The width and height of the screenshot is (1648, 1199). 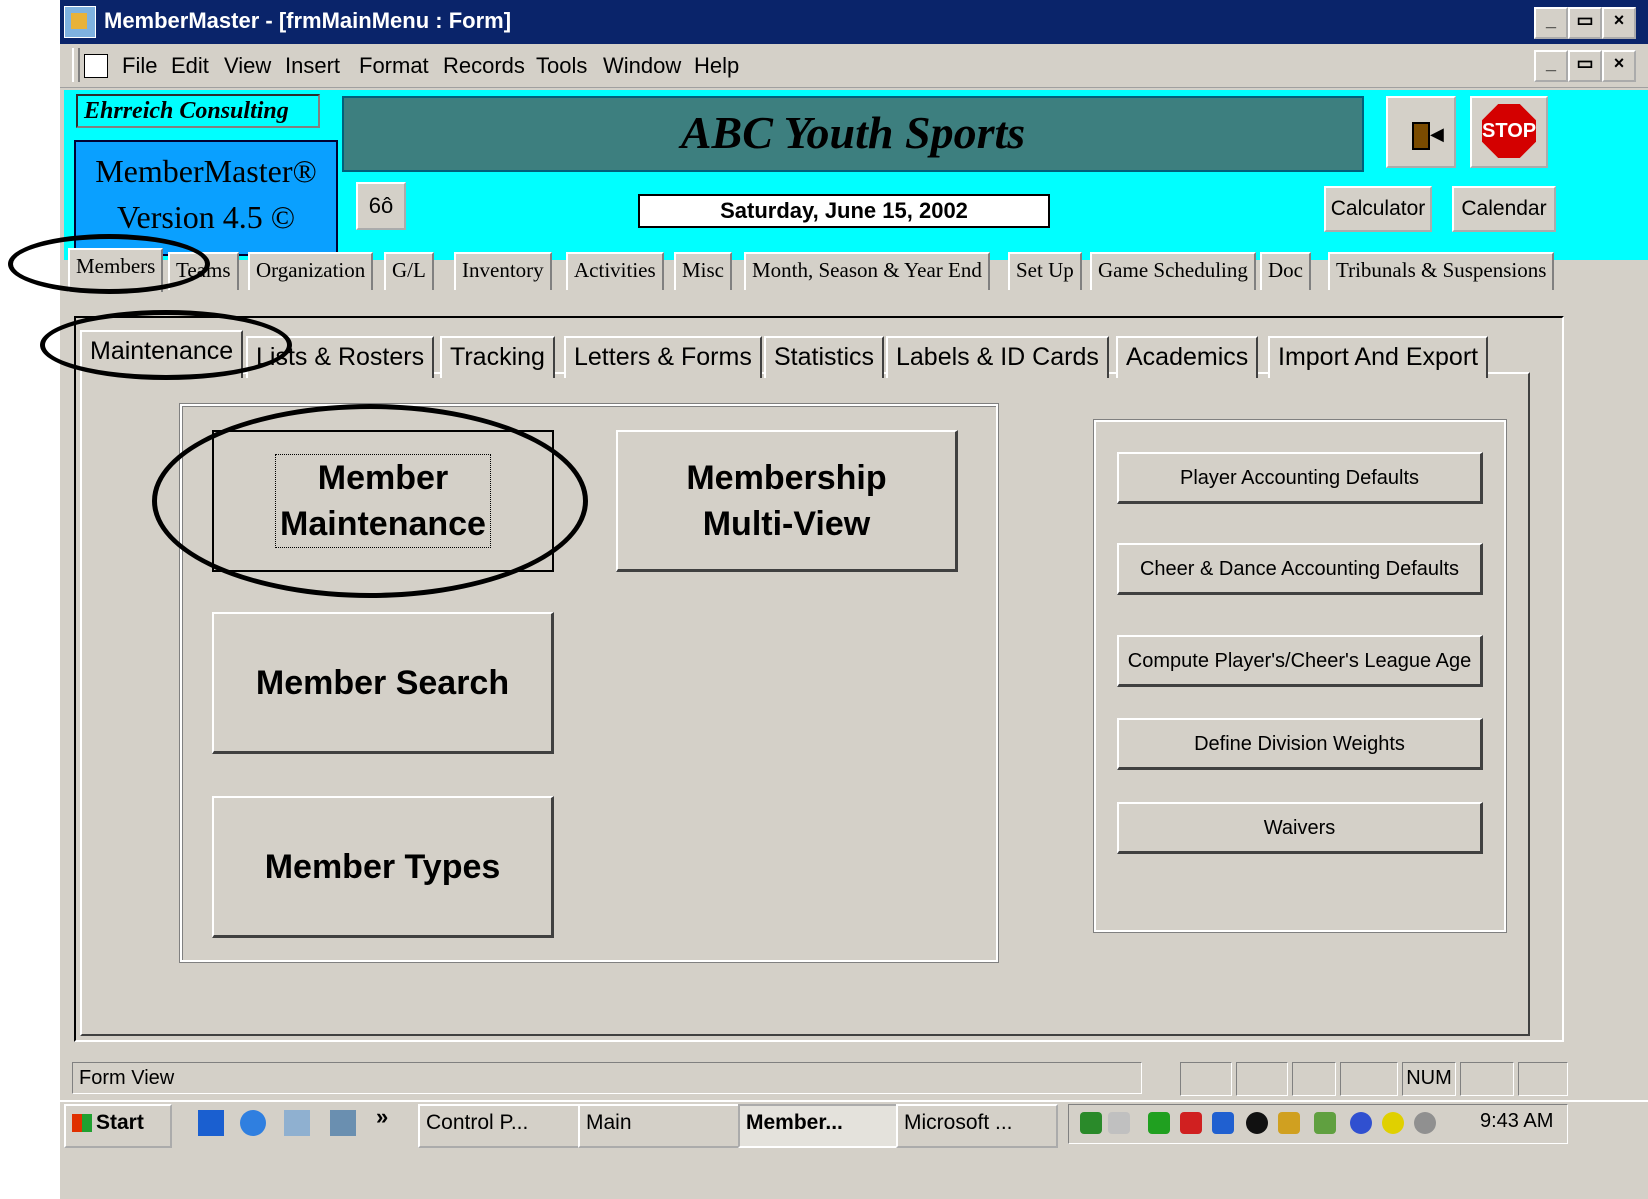 What do you see at coordinates (253, 1123) in the screenshot?
I see `internet-explorer-icon` at bounding box center [253, 1123].